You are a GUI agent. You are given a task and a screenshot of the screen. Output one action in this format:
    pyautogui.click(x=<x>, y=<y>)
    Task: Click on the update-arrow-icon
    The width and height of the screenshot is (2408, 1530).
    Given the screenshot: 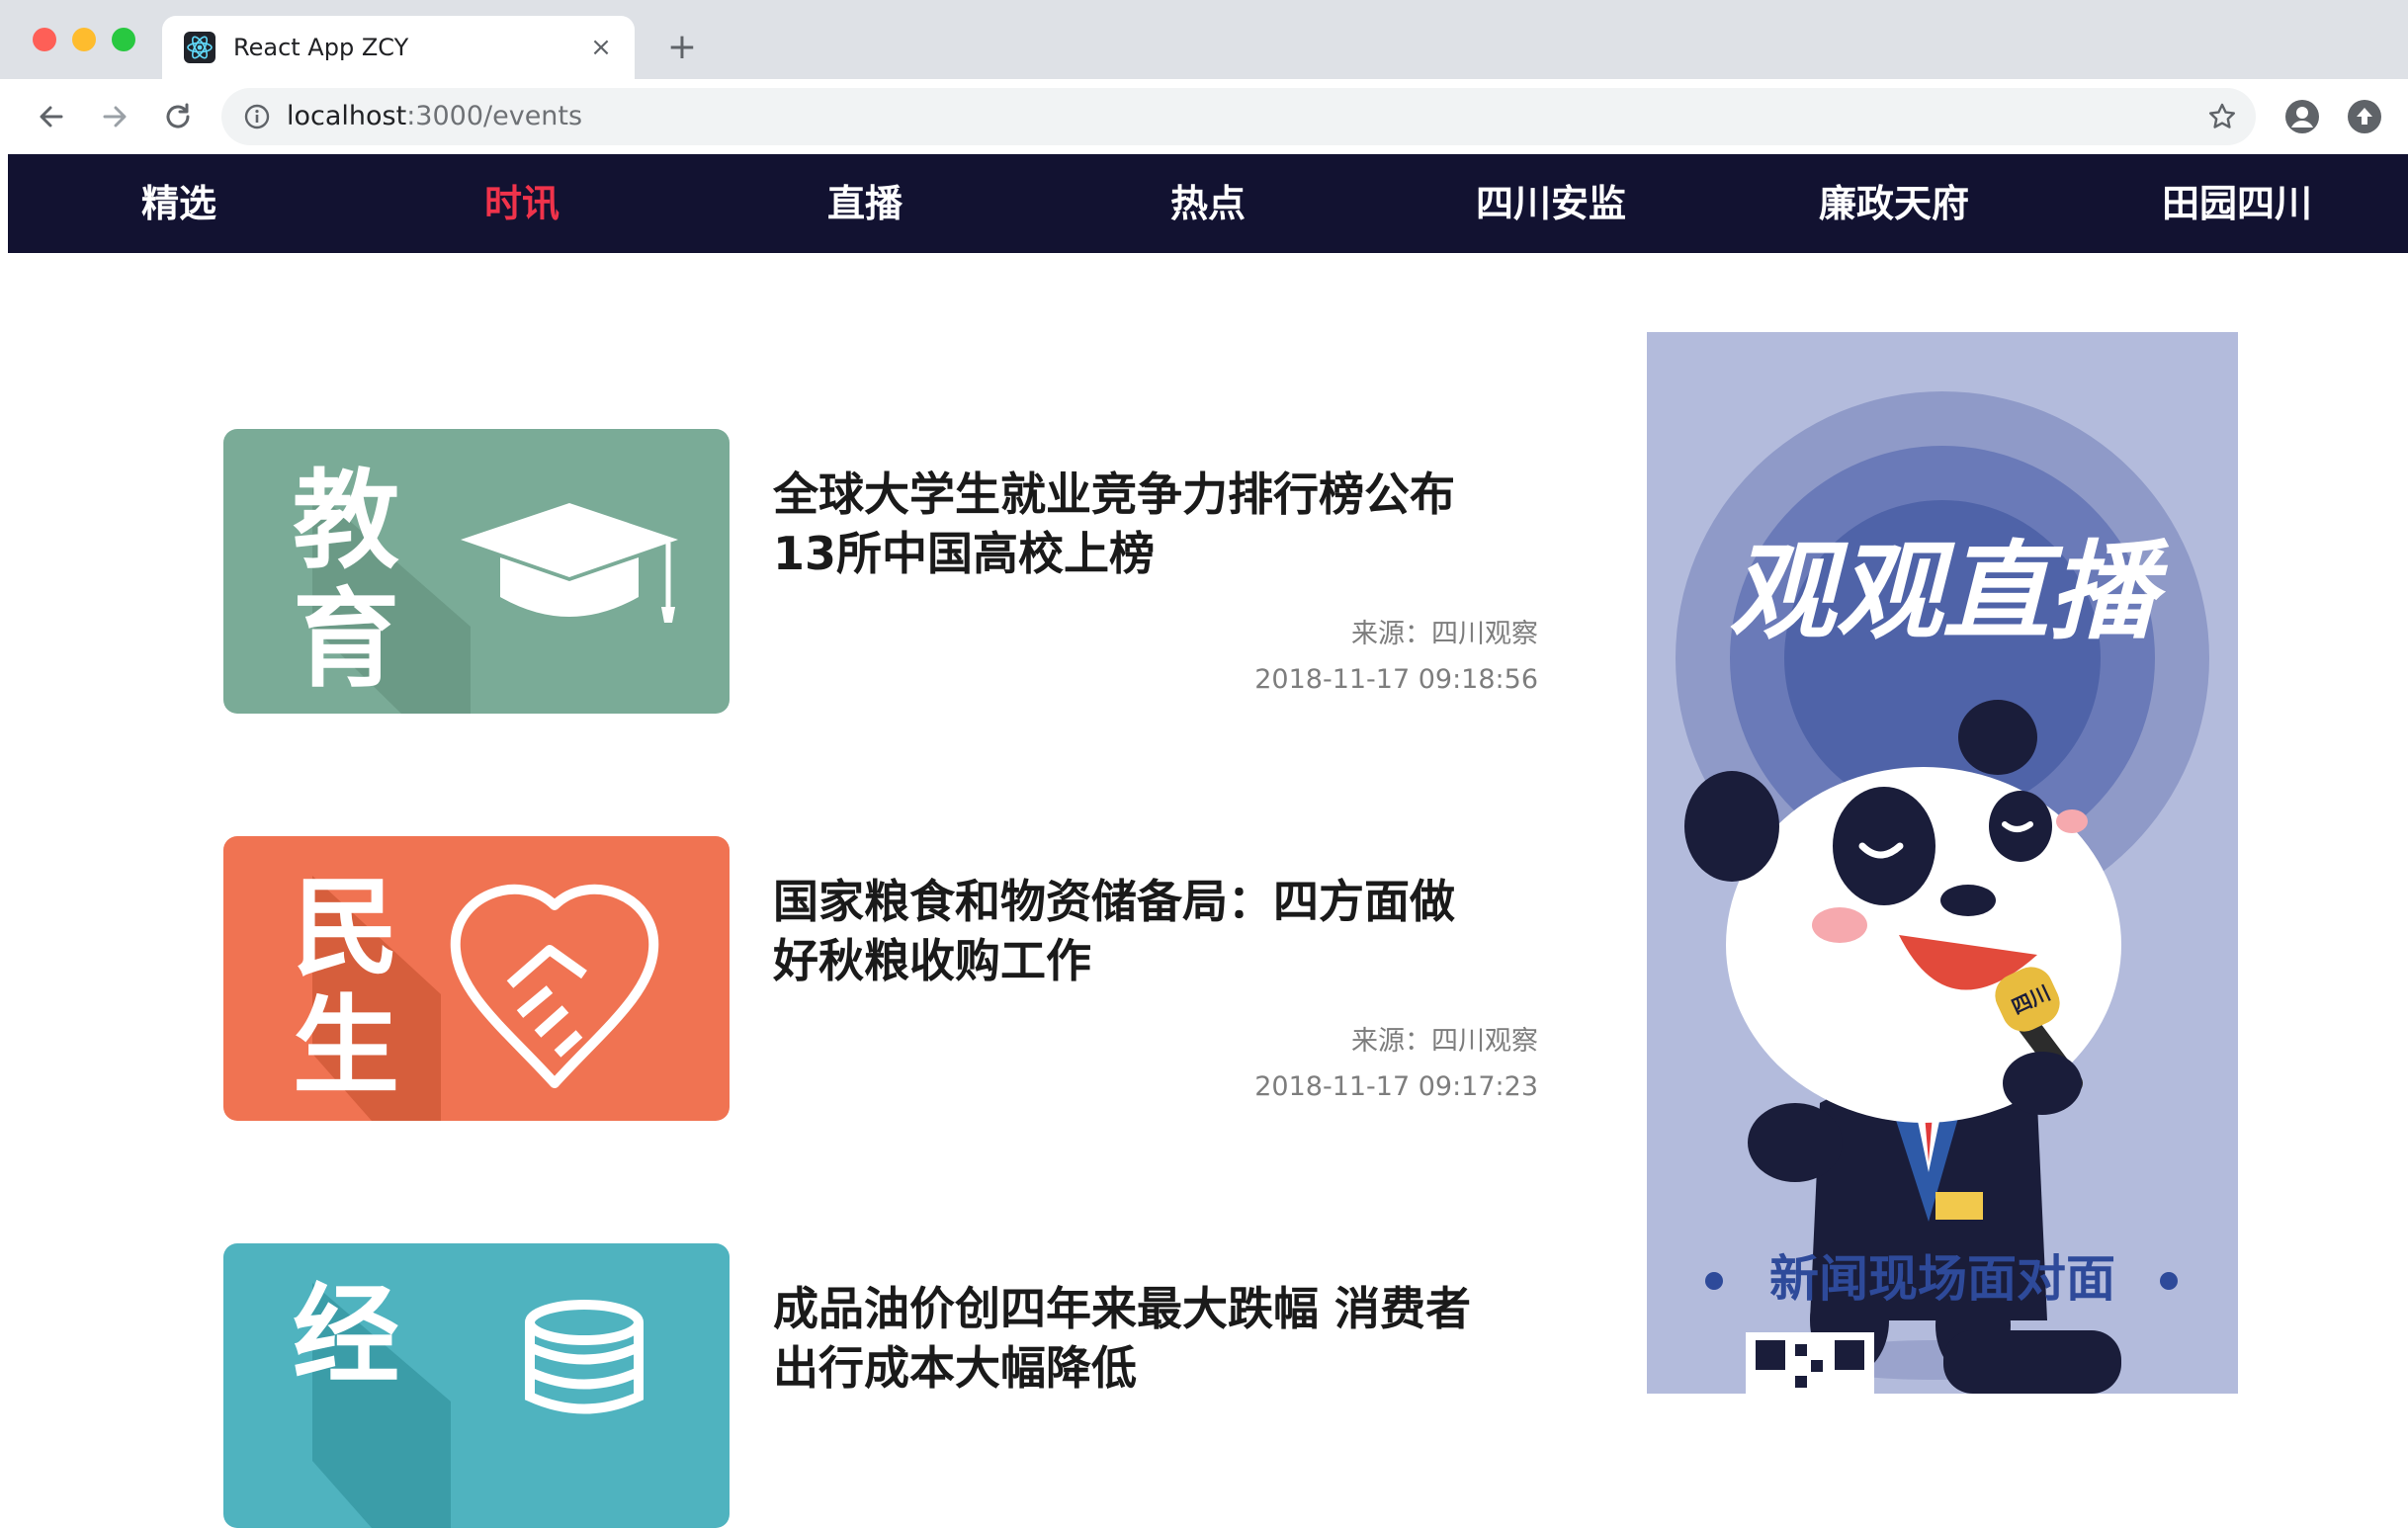 What is the action you would take?
    pyautogui.click(x=2364, y=116)
    